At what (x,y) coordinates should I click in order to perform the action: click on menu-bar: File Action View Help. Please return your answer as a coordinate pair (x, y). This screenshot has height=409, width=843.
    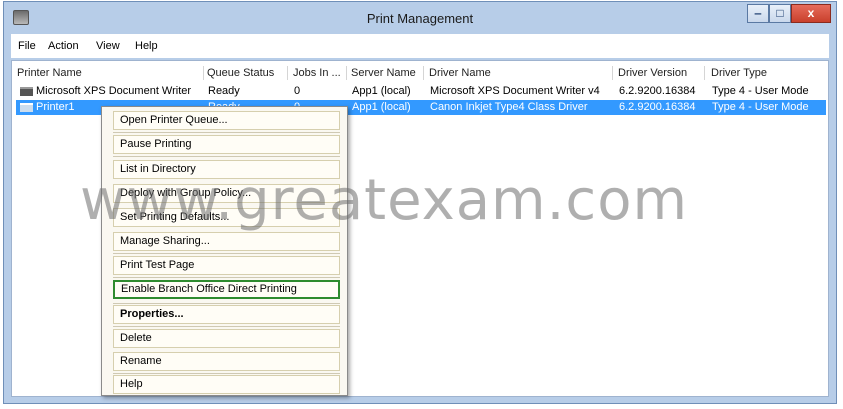
    Looking at the image, I should click on (420, 46).